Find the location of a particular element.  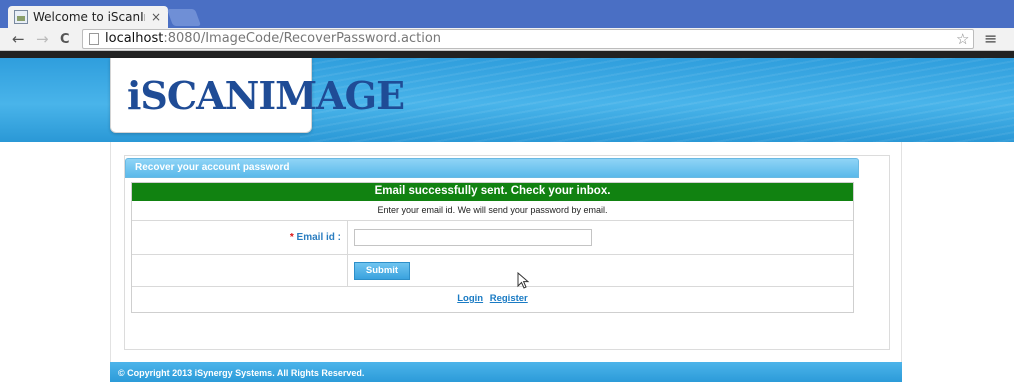

logo-container: iSCANIMAGE is located at coordinates (257, 95).